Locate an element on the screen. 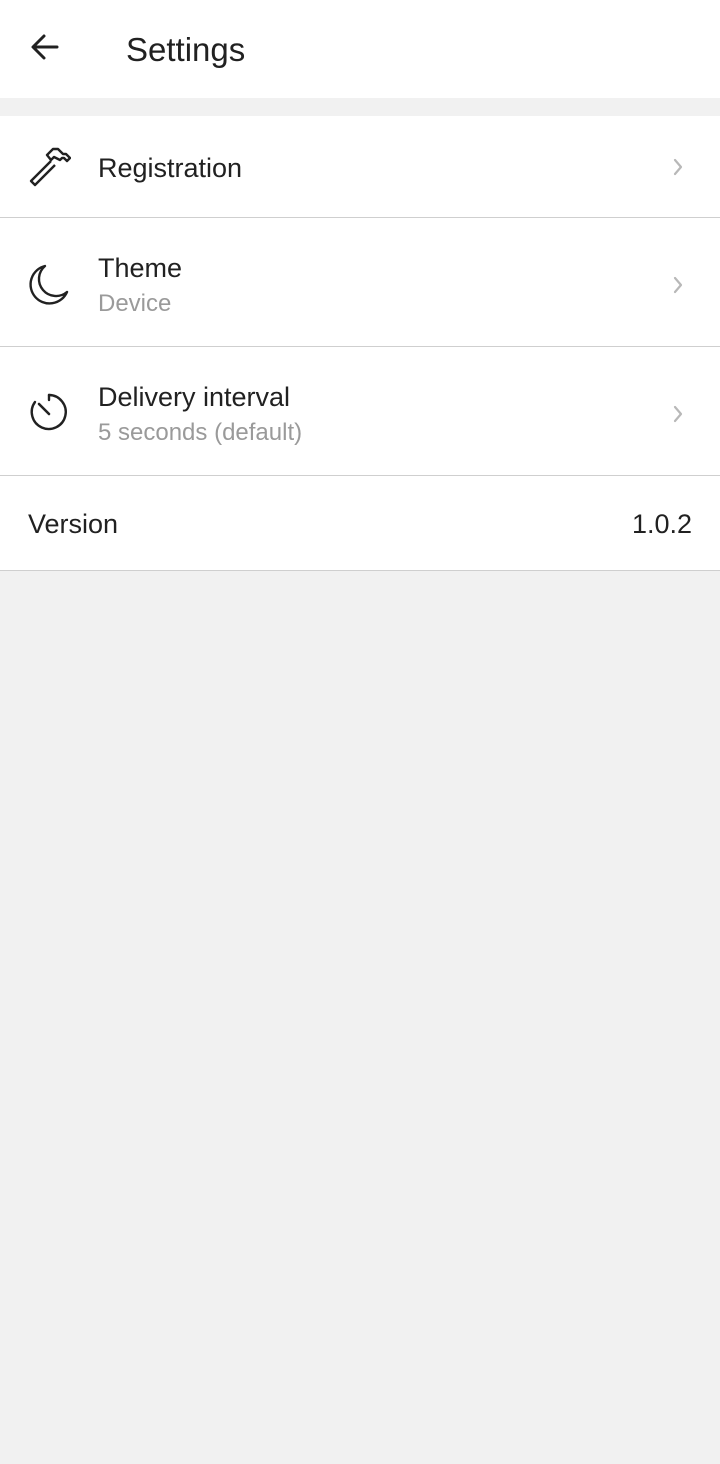  version-value: 1.0.2 is located at coordinates (661, 524).